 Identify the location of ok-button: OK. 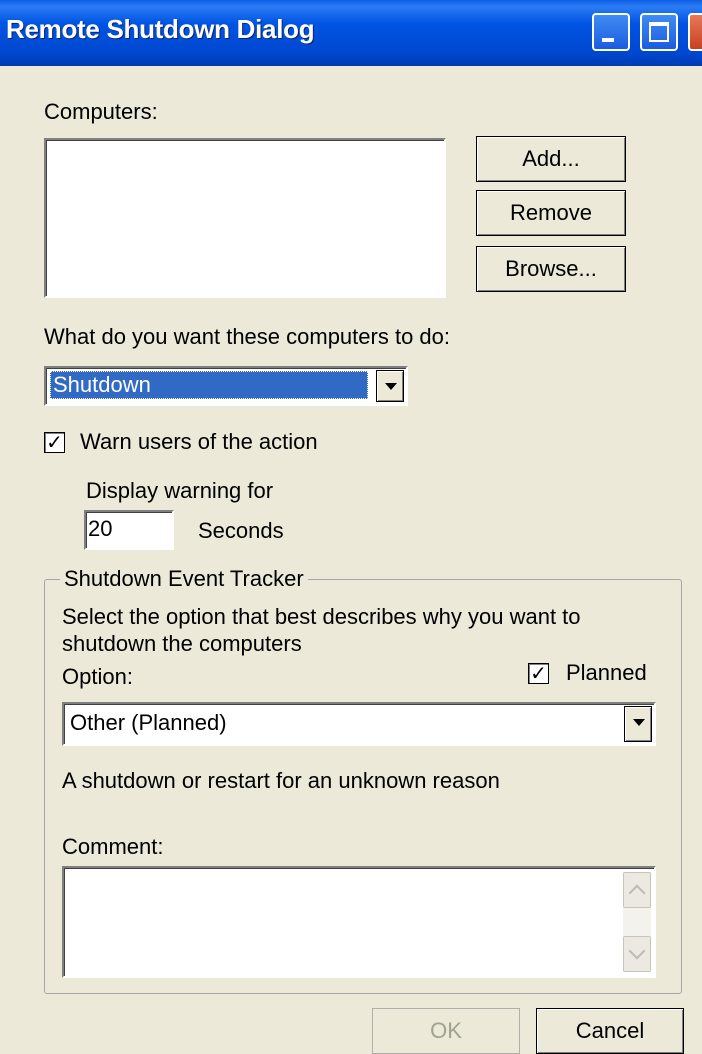
(446, 1031).